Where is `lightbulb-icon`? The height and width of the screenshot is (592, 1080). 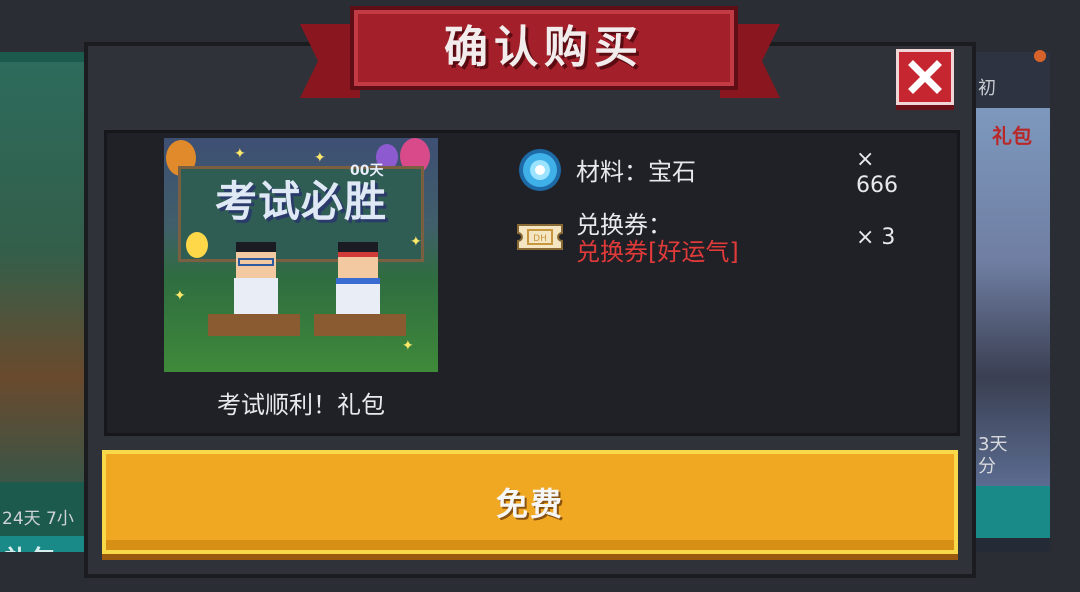
lightbulb-icon is located at coordinates (197, 245).